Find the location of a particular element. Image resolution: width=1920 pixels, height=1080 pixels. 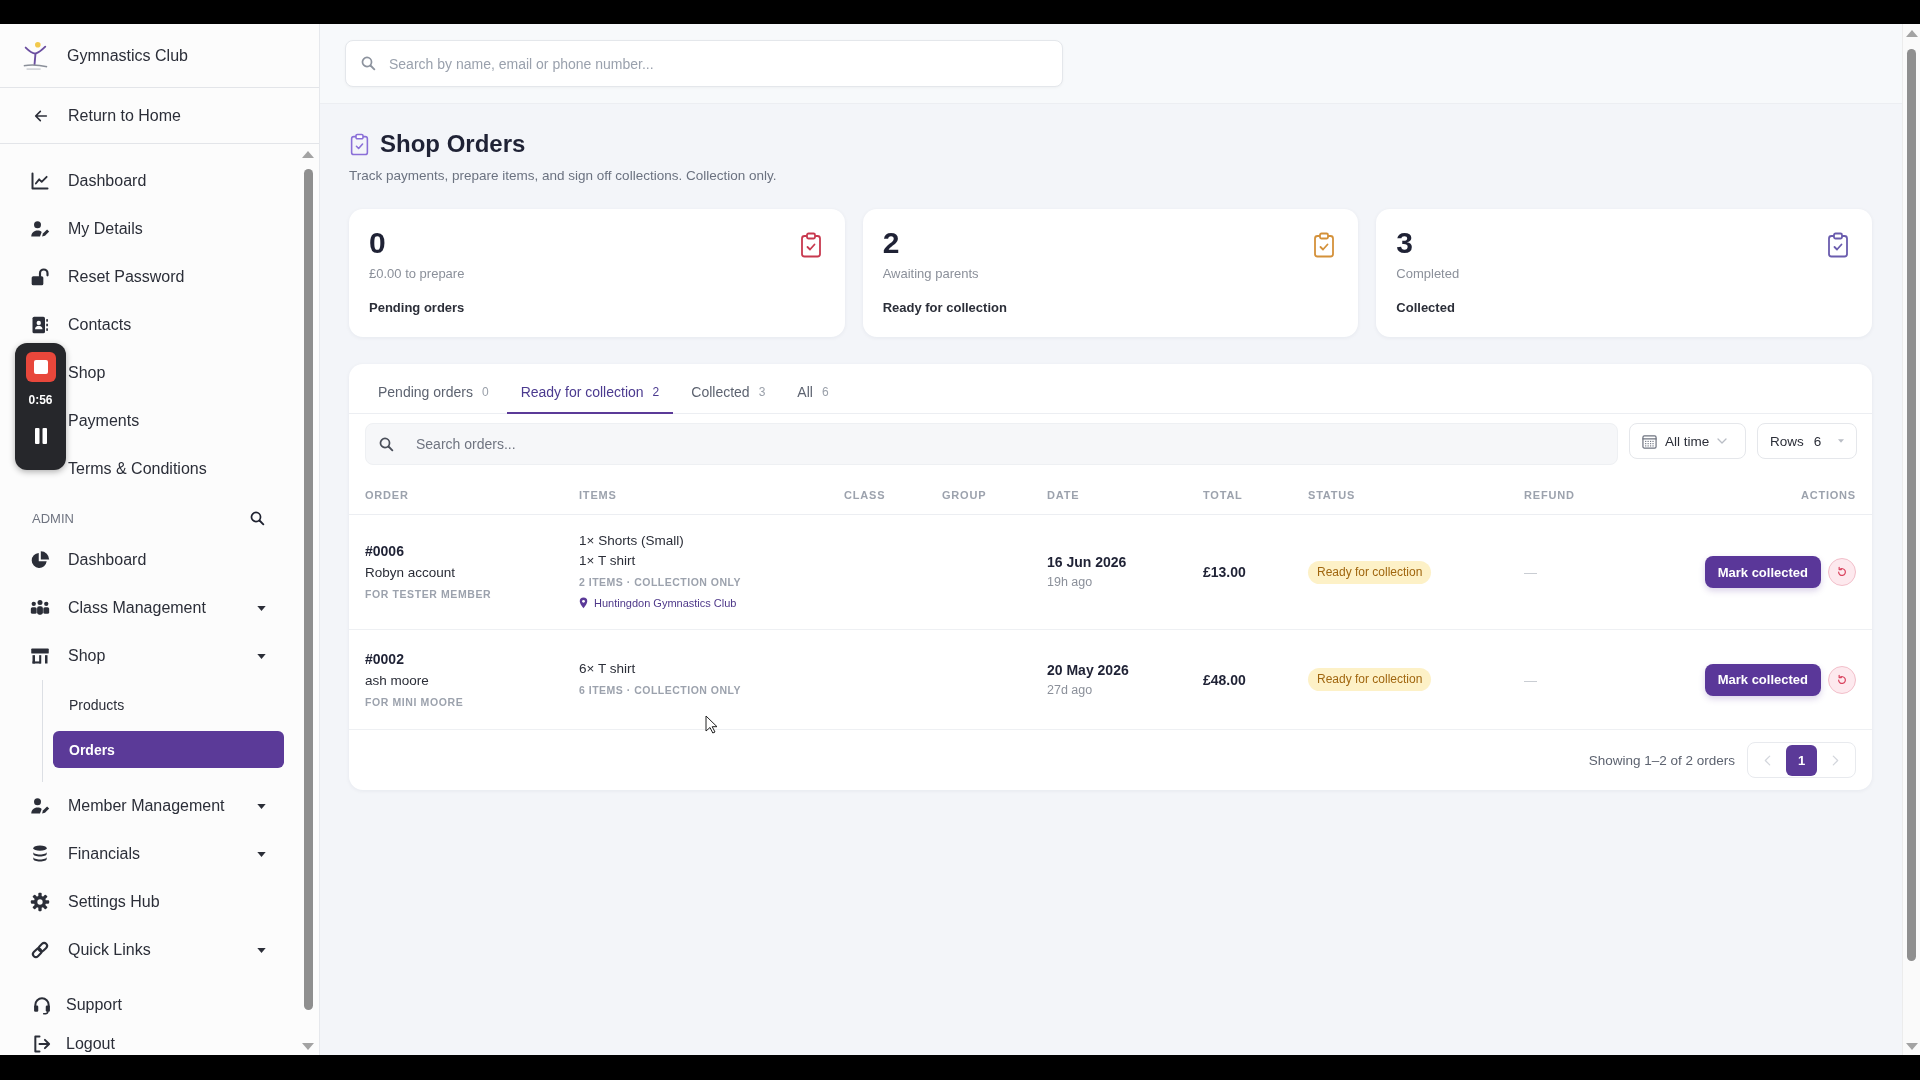

page-button: 1 is located at coordinates (1801, 760).